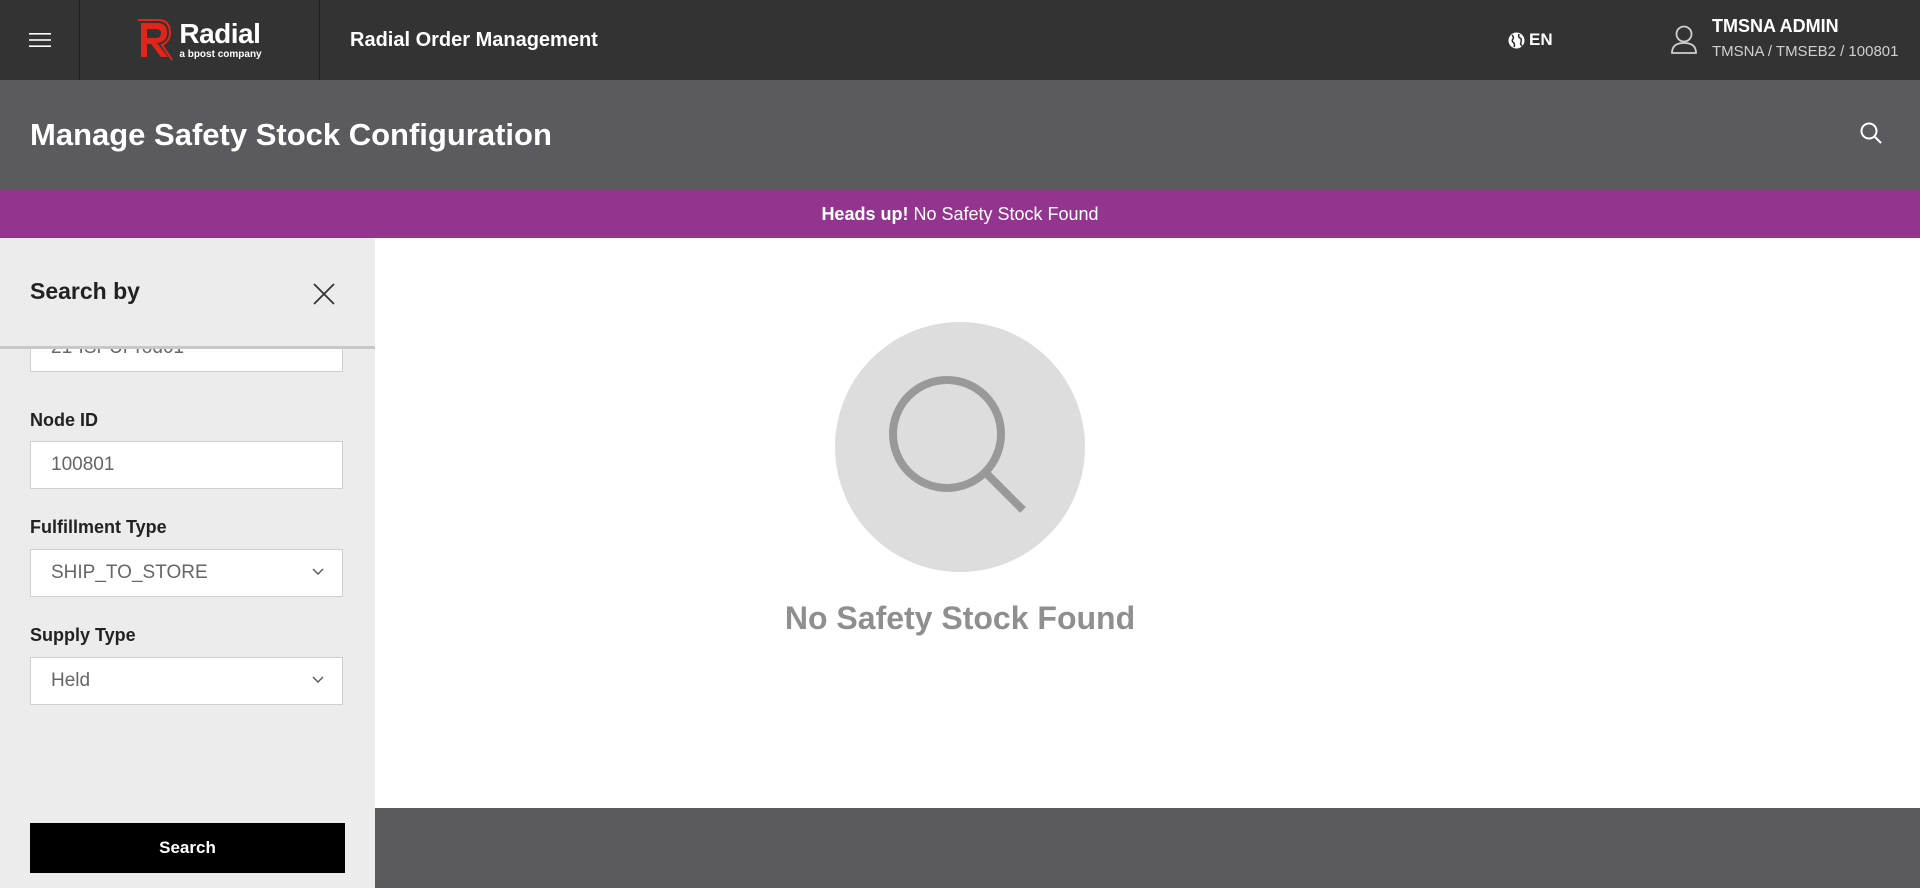  I want to click on close-icon, so click(324, 294).